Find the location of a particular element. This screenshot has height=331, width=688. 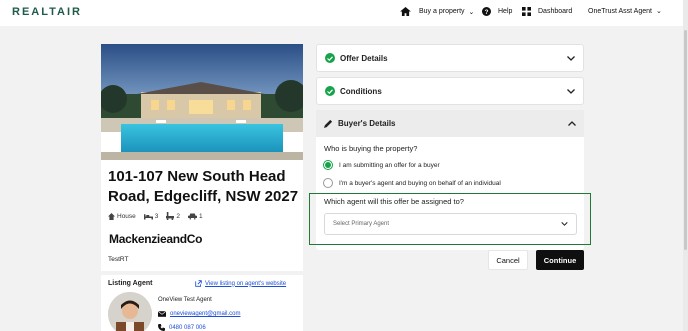

user-label: OneTrust Asst Agent is located at coordinates (620, 11).